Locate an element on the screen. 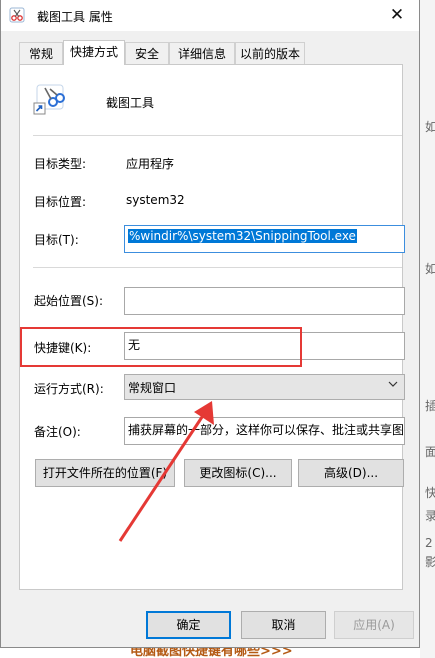  apply-button: 应用(A) is located at coordinates (374, 625).